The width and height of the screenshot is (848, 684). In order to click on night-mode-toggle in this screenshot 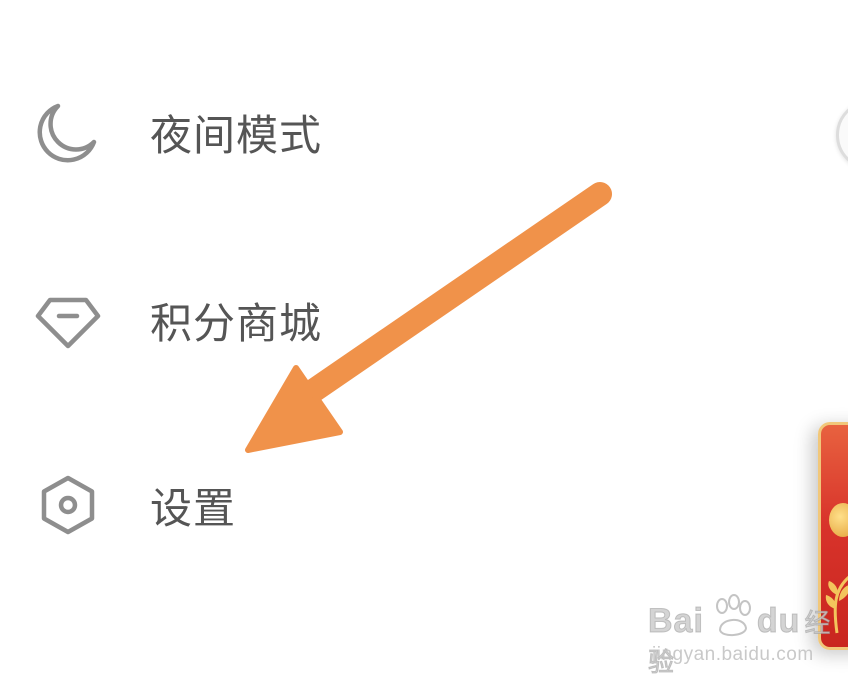, I will do `click(842, 135)`.